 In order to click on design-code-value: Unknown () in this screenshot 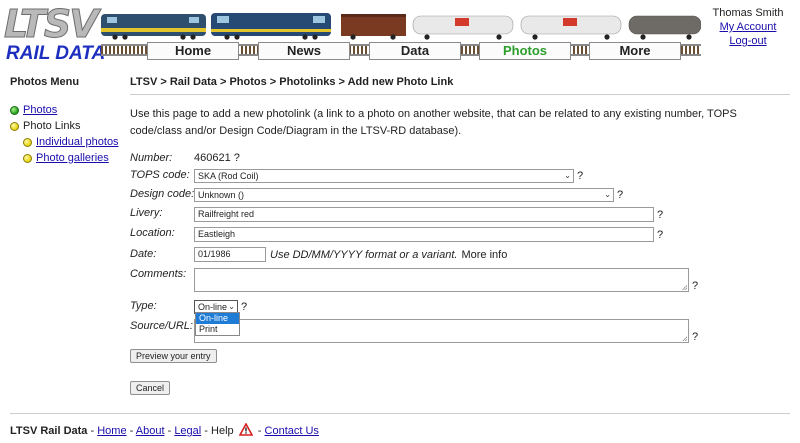, I will do `click(221, 195)`.